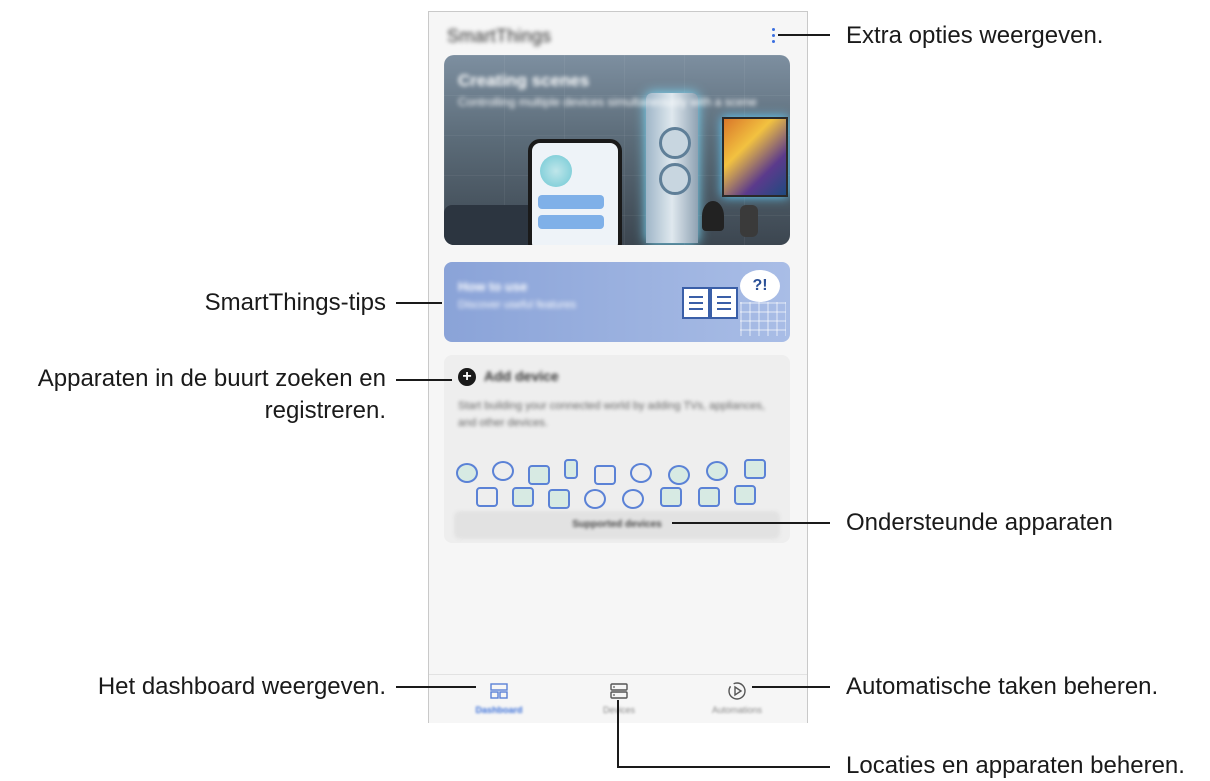 The height and width of the screenshot is (781, 1210). What do you see at coordinates (671, 497) in the screenshot?
I see `dryer-device-icon` at bounding box center [671, 497].